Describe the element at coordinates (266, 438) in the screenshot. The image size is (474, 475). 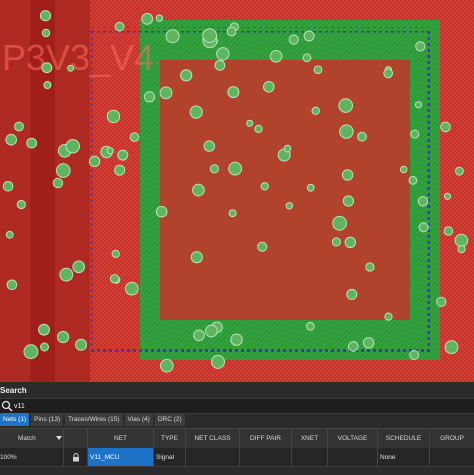
I see `column-header-diff-pair: DIFF PAIR` at that location.